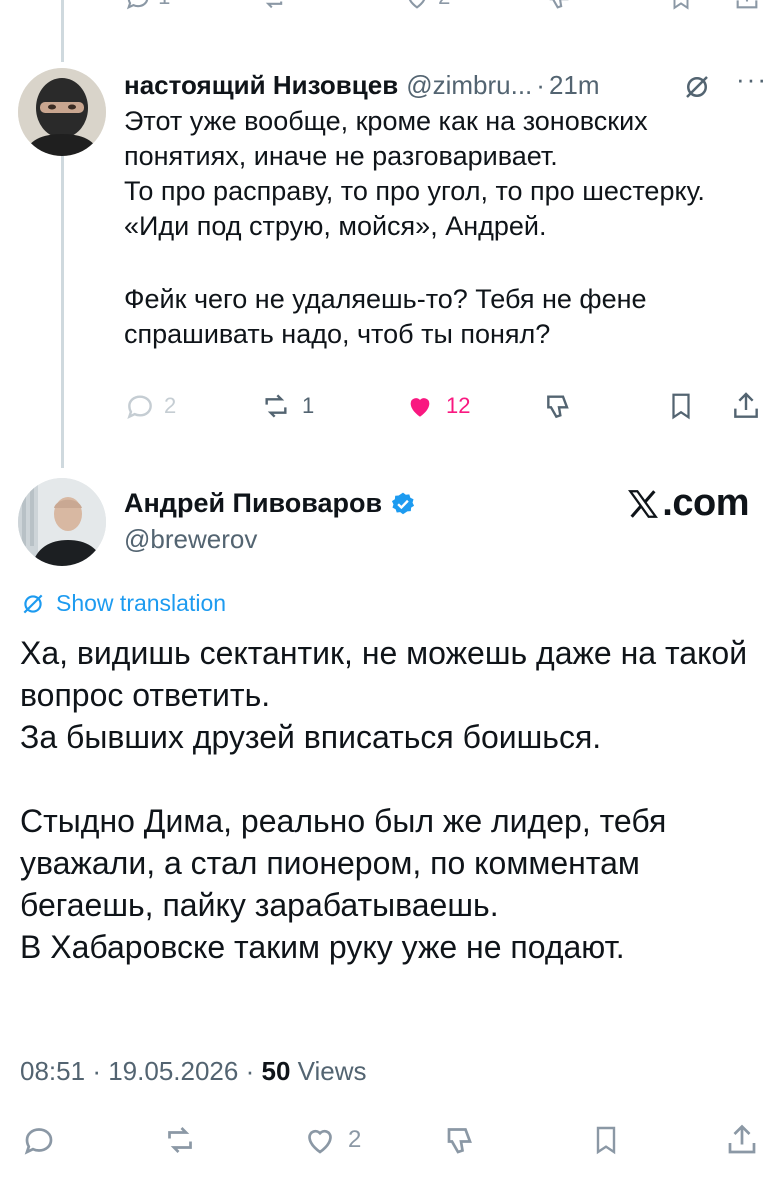 This screenshot has height=1200, width=775. What do you see at coordinates (276, 1071) in the screenshot?
I see `views-count: 50` at bounding box center [276, 1071].